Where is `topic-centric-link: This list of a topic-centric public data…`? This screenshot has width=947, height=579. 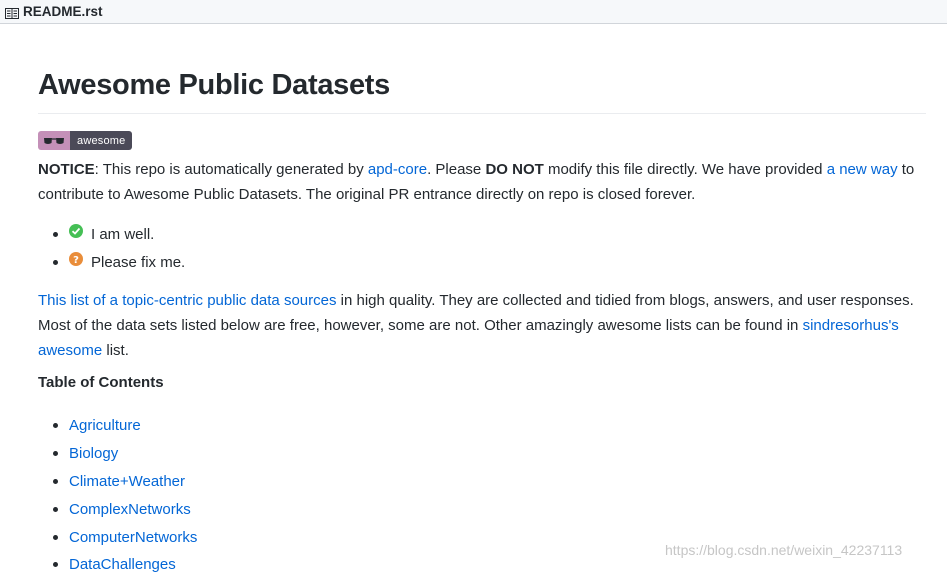
topic-centric-link: This list of a topic-centric public data… is located at coordinates (187, 300).